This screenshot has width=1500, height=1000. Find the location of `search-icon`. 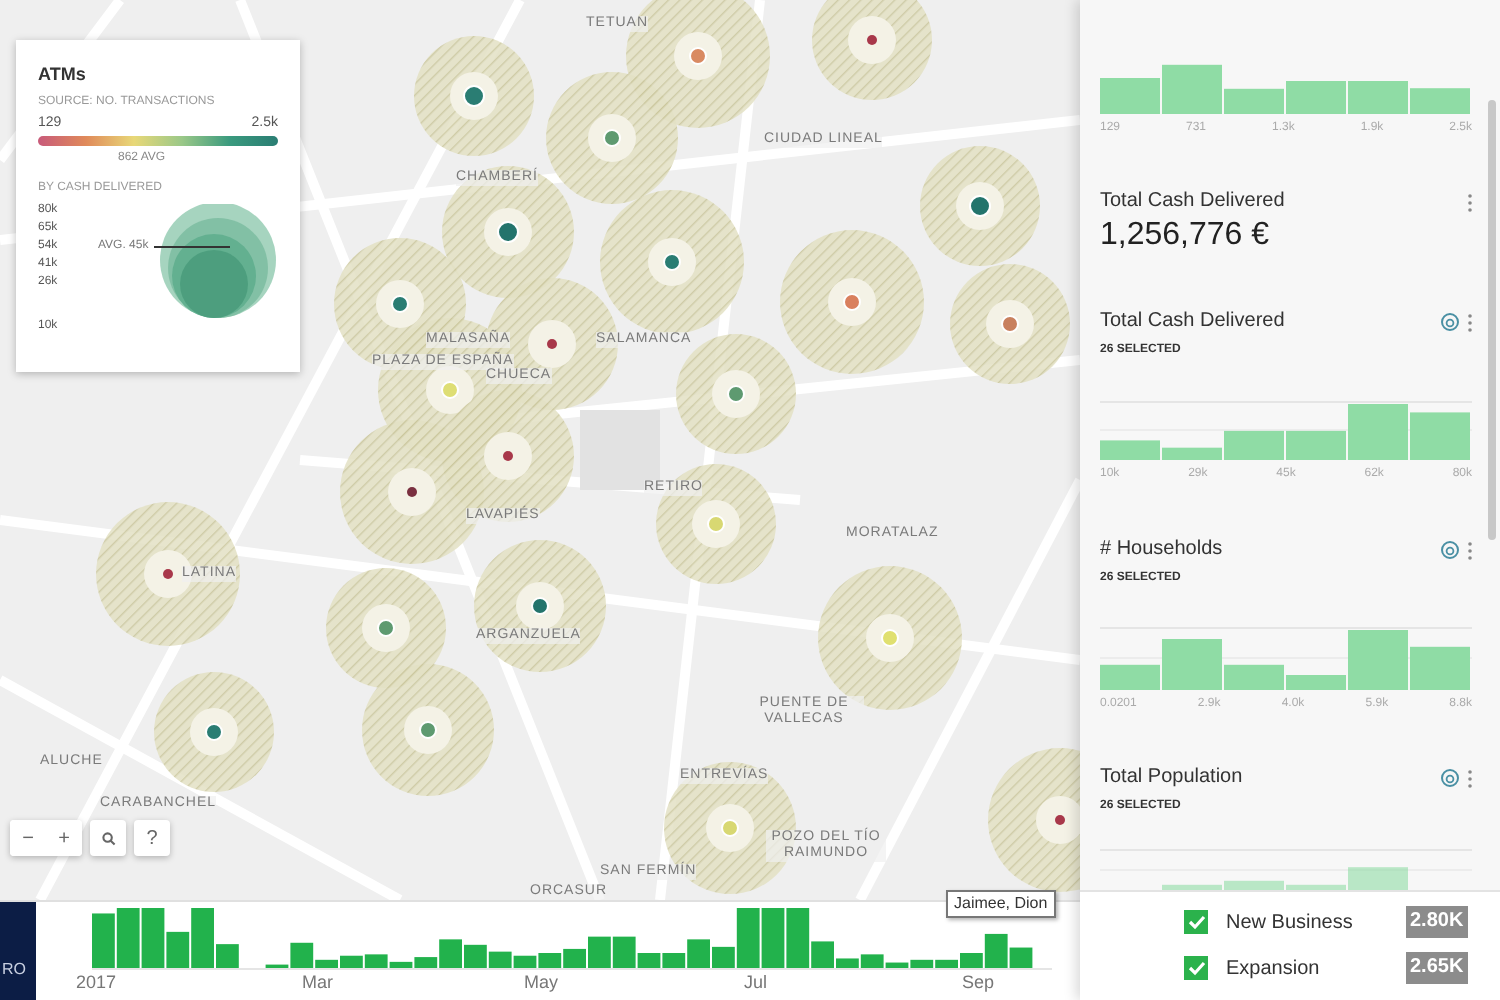

search-icon is located at coordinates (108, 838).